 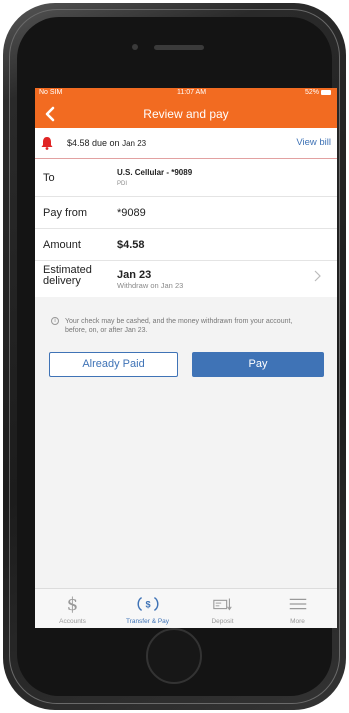 What do you see at coordinates (131, 245) in the screenshot?
I see `amount-value: $4.58` at bounding box center [131, 245].